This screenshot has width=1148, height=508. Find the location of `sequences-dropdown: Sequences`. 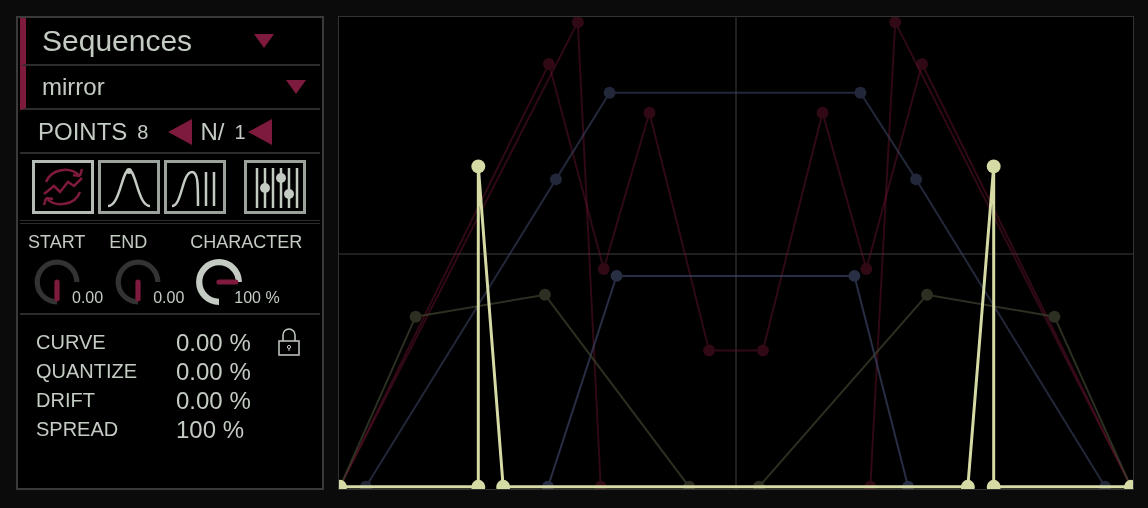

sequences-dropdown: Sequences is located at coordinates (170, 42).